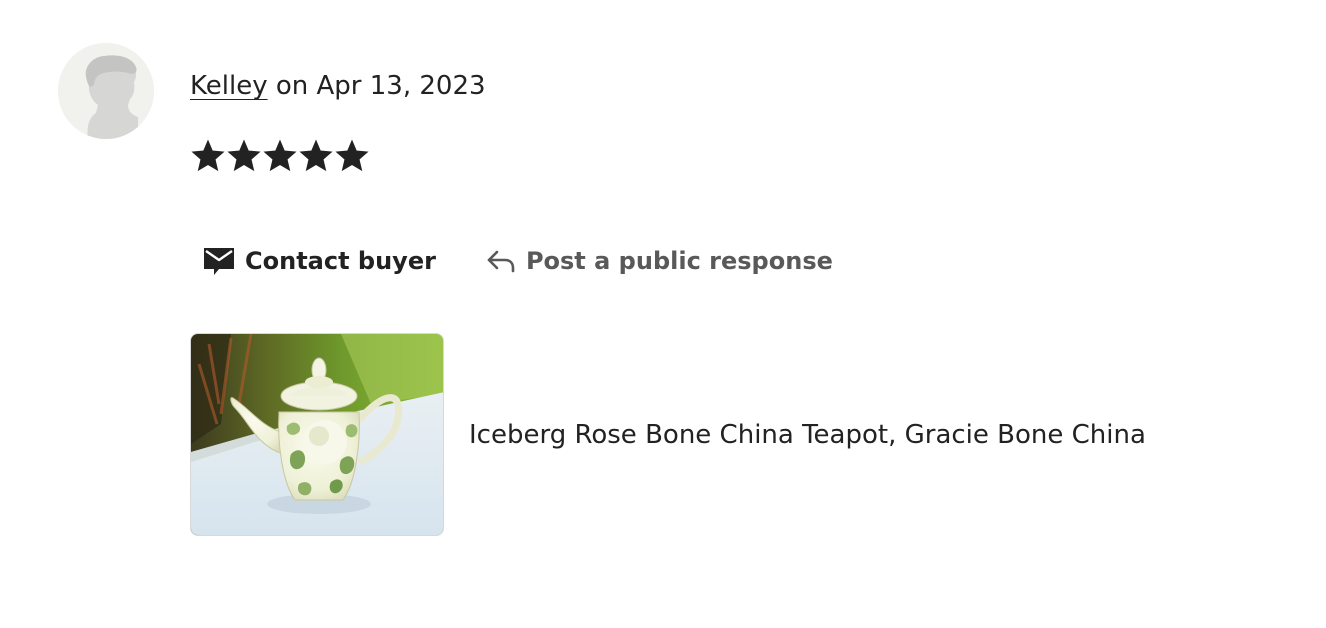  I want to click on review-actions: Contact buyer Post a public response, so click(518, 261).